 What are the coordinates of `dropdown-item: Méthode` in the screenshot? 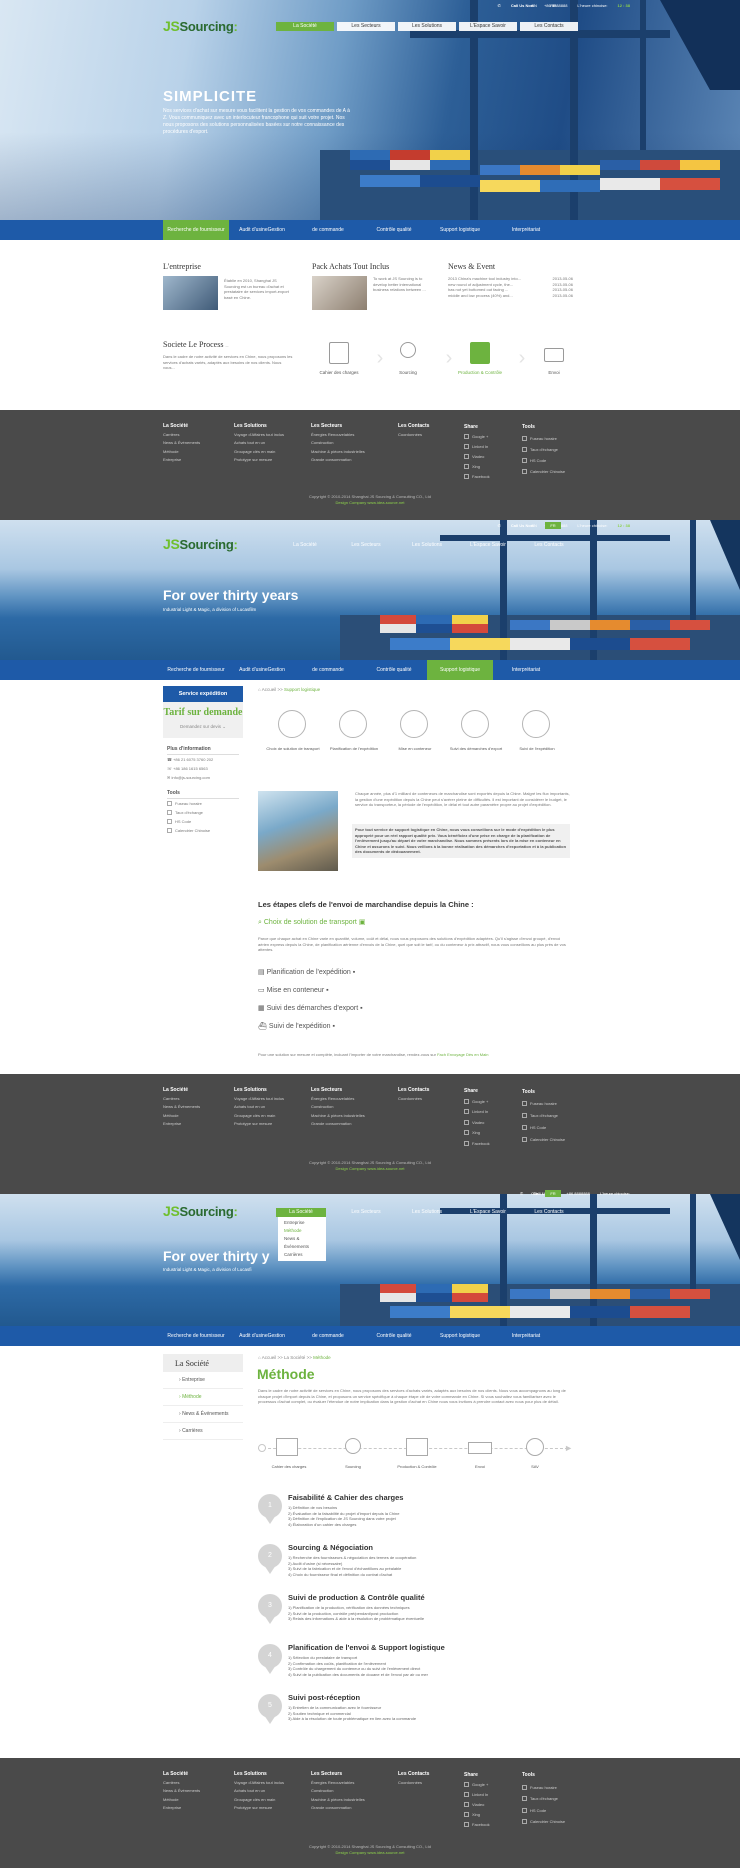 It's located at (302, 1231).